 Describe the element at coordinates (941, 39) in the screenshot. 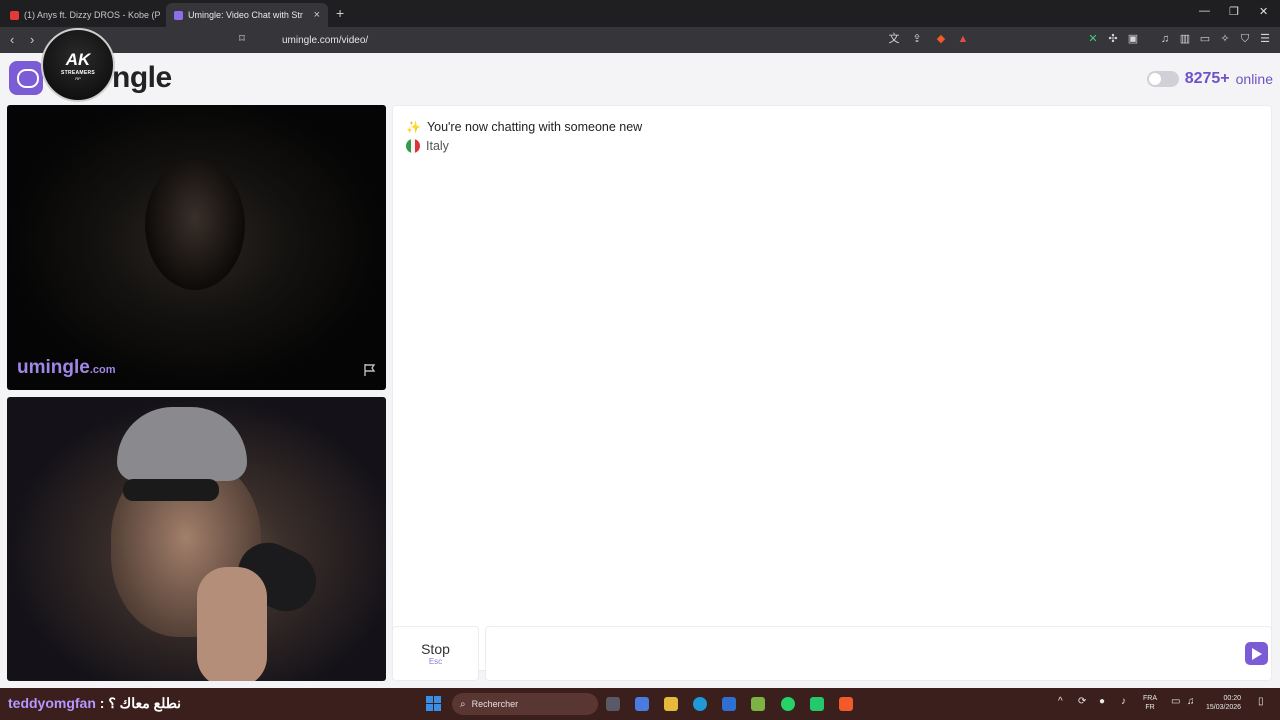

I see `brave-shield-icon: ◆` at that location.